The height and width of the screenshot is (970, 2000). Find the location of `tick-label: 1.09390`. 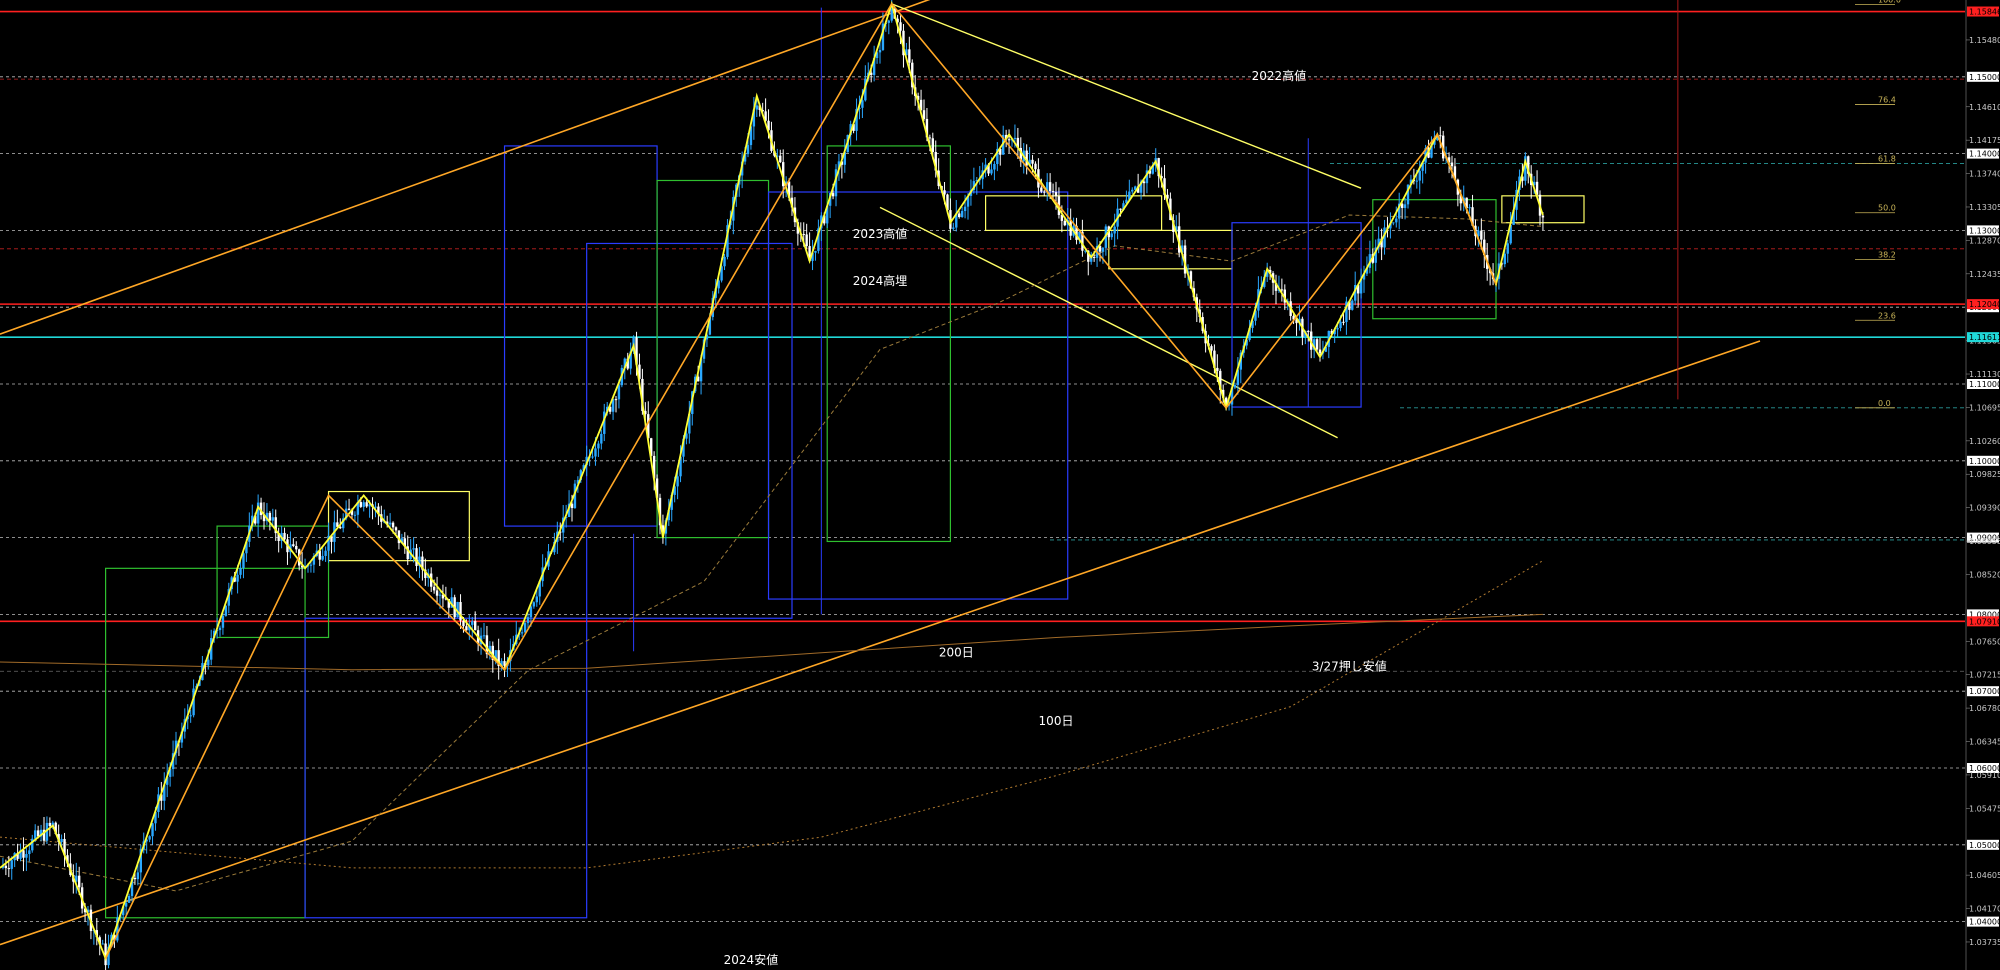

tick-label: 1.09390 is located at coordinates (1984, 508).